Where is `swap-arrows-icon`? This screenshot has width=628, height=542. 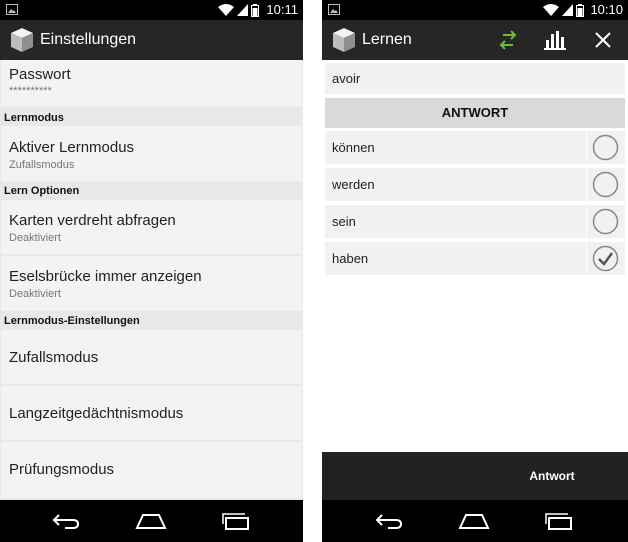
swap-arrows-icon is located at coordinates (508, 40).